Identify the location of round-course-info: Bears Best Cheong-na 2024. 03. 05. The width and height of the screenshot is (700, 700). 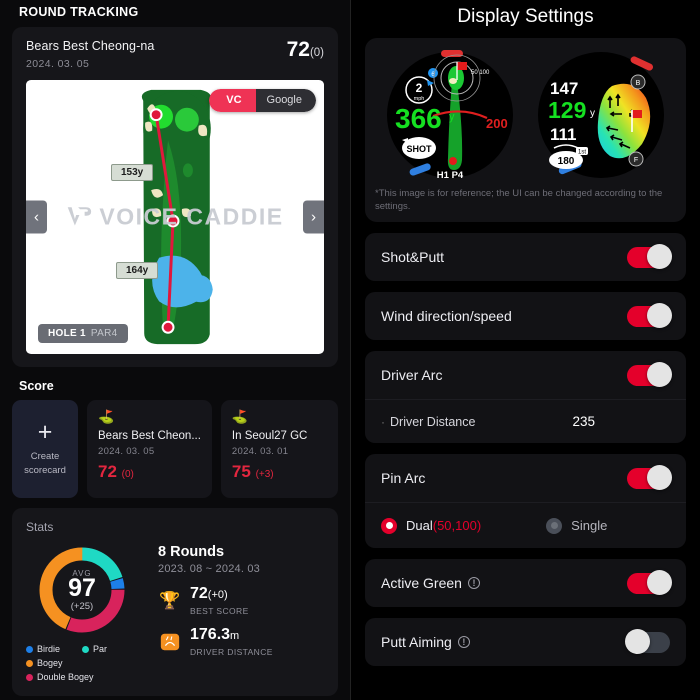
(90, 54).